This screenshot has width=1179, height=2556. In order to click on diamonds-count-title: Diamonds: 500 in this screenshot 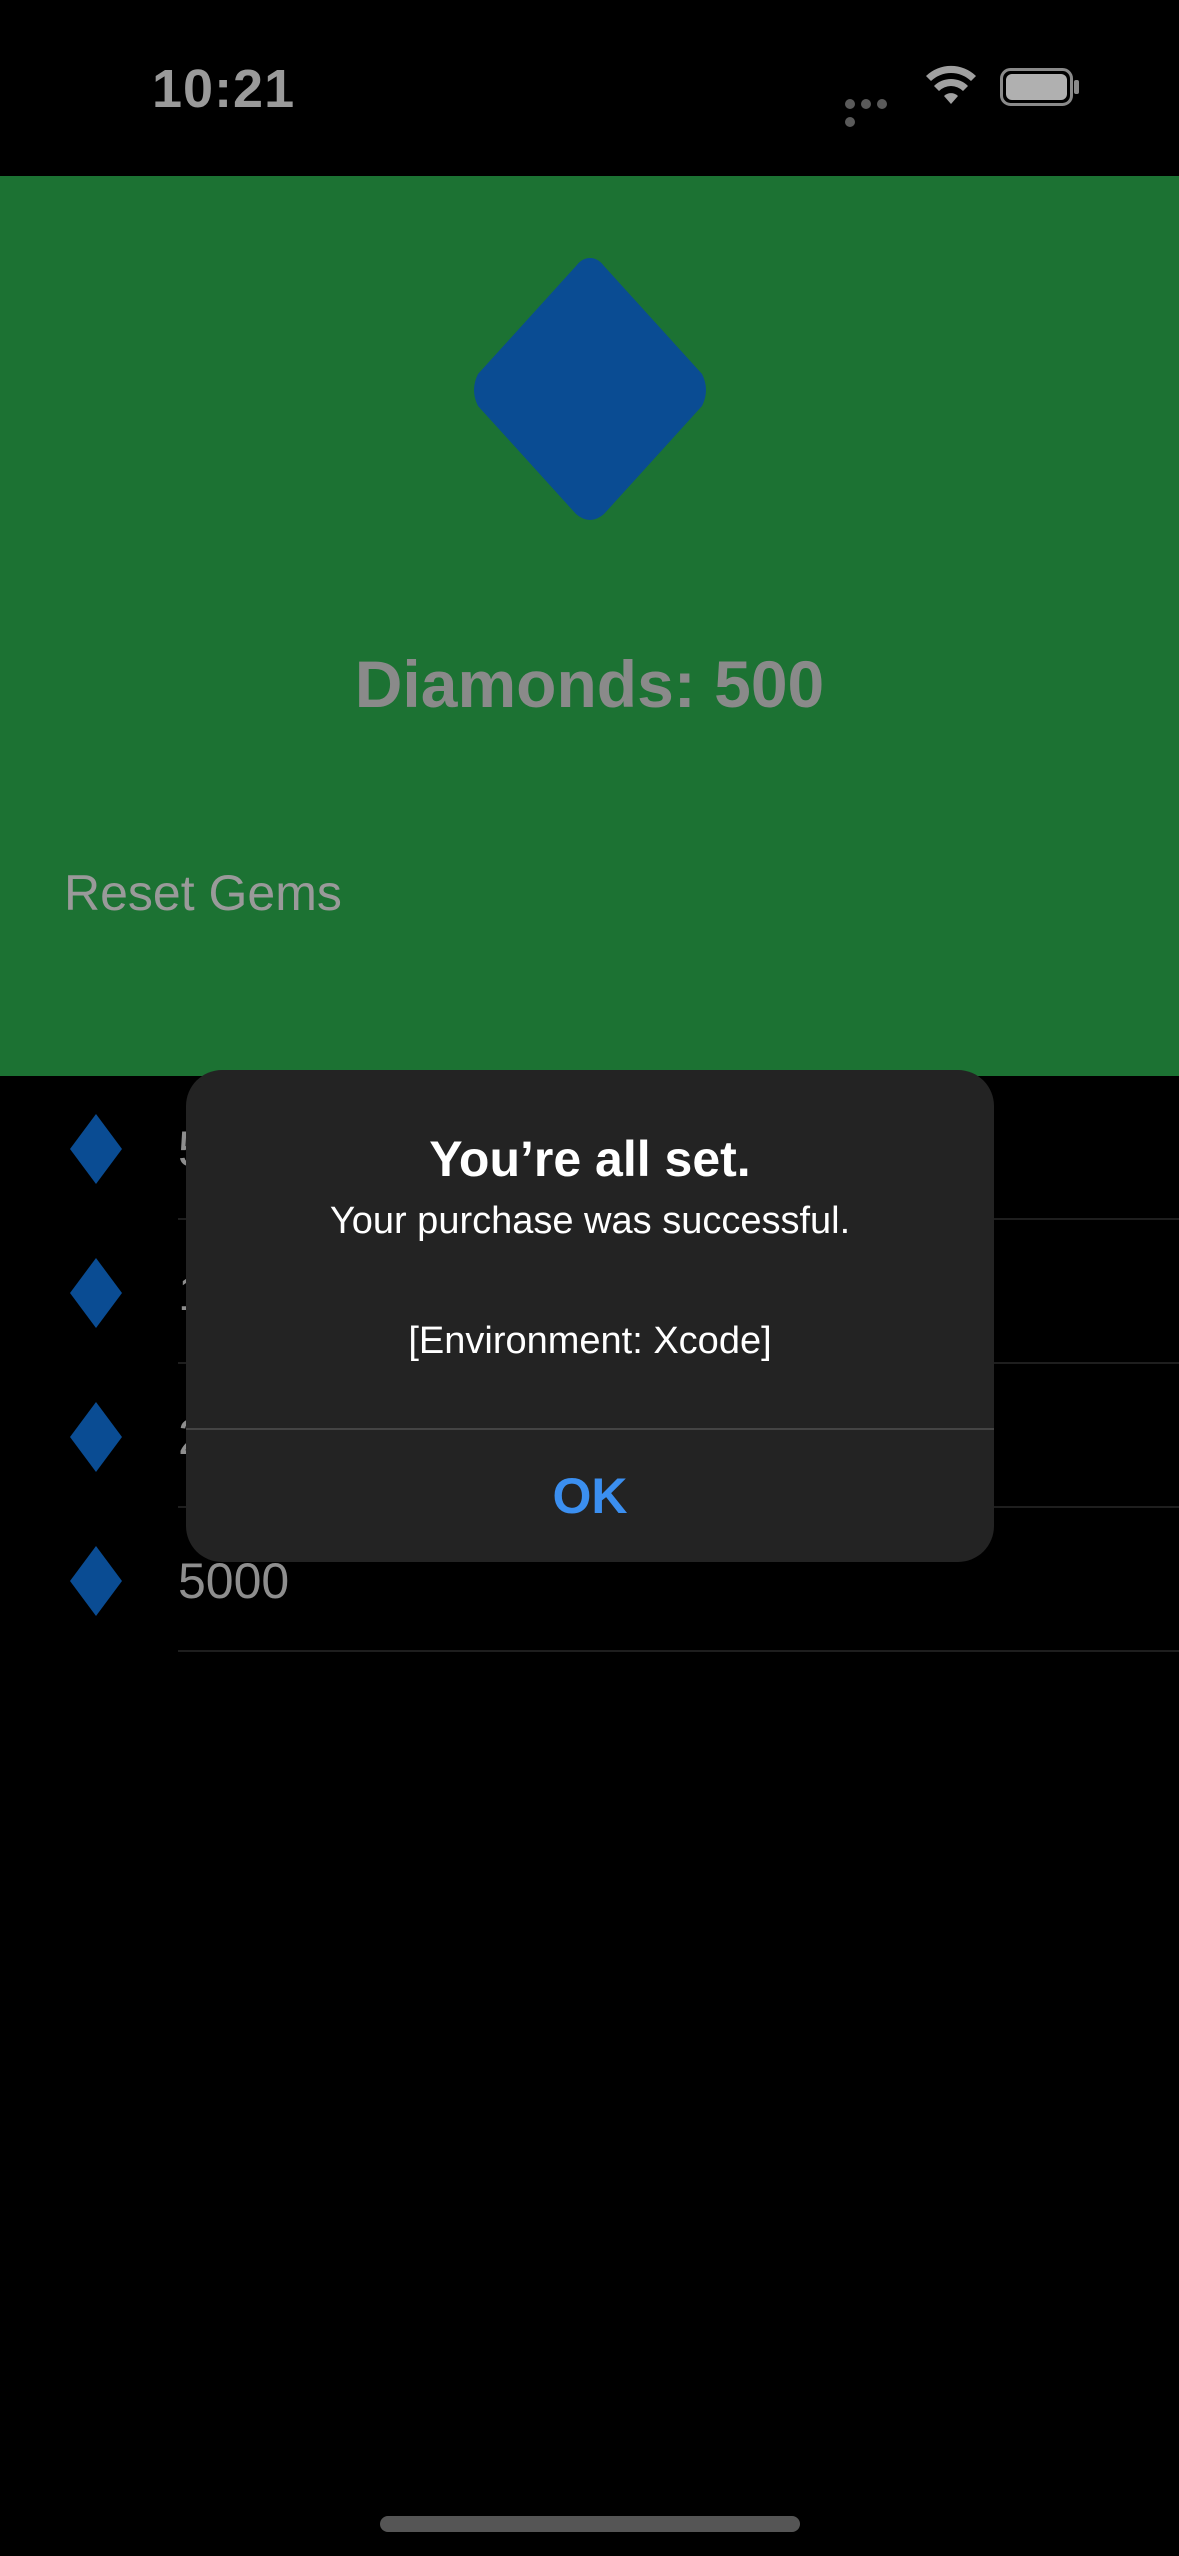, I will do `click(589, 684)`.